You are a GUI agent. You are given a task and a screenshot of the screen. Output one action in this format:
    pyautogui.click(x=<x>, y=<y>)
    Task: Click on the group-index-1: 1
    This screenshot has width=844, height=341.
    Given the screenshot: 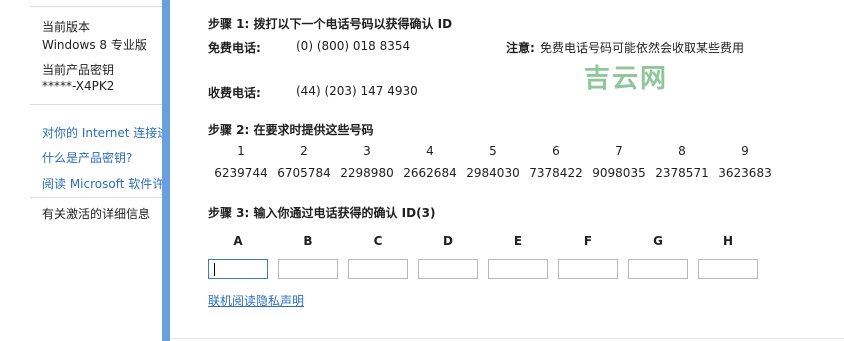 What is the action you would take?
    pyautogui.click(x=241, y=151)
    